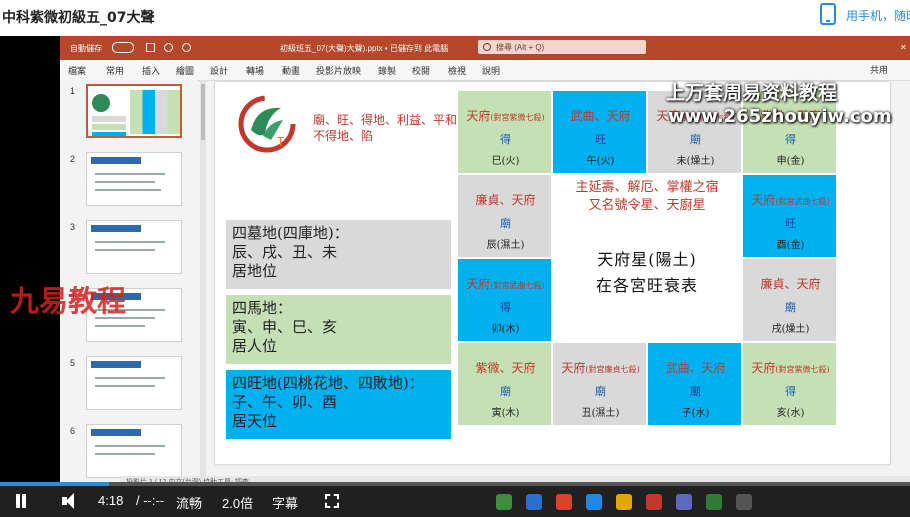 This screenshot has height=517, width=910. Describe the element at coordinates (338, 254) in the screenshot. I see `tomb-position-box: 四墓地(四庫地)： 辰、戌、丑、未 居地位` at that location.